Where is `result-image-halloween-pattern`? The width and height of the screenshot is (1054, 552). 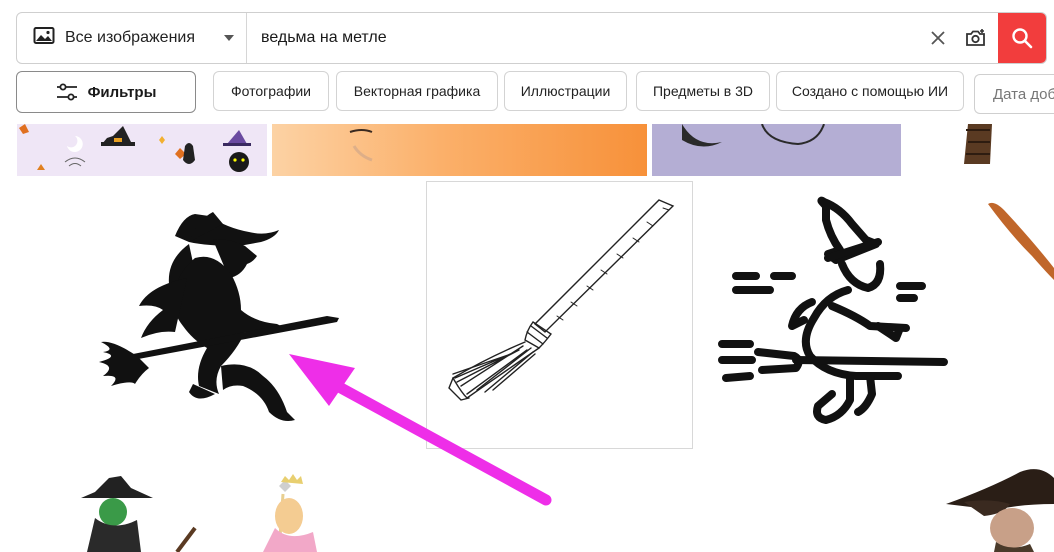
result-image-halloween-pattern is located at coordinates (142, 150).